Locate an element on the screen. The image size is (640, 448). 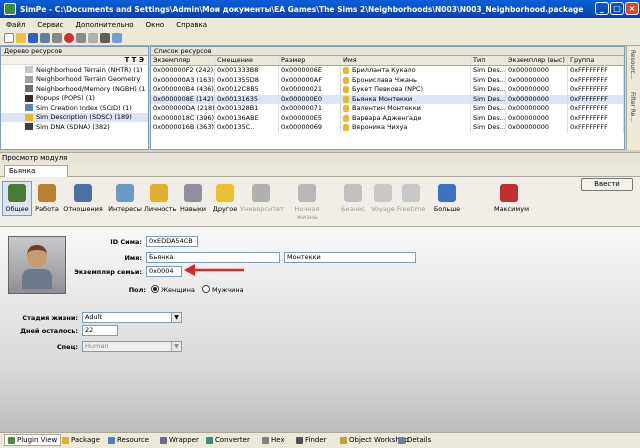
female-radio is located at coordinates (155, 289).